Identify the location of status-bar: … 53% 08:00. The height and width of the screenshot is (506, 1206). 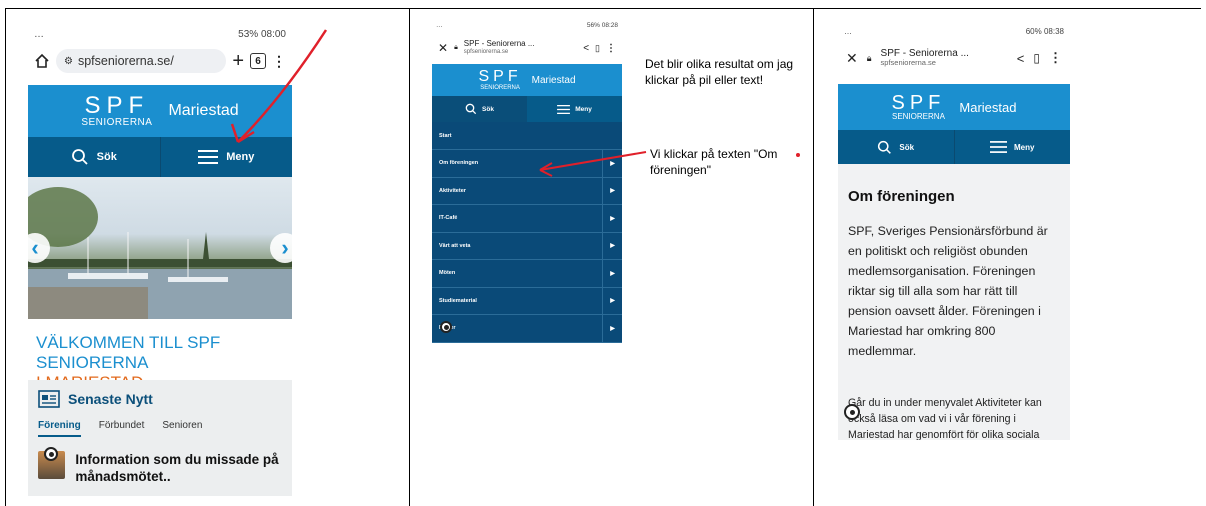
(160, 34).